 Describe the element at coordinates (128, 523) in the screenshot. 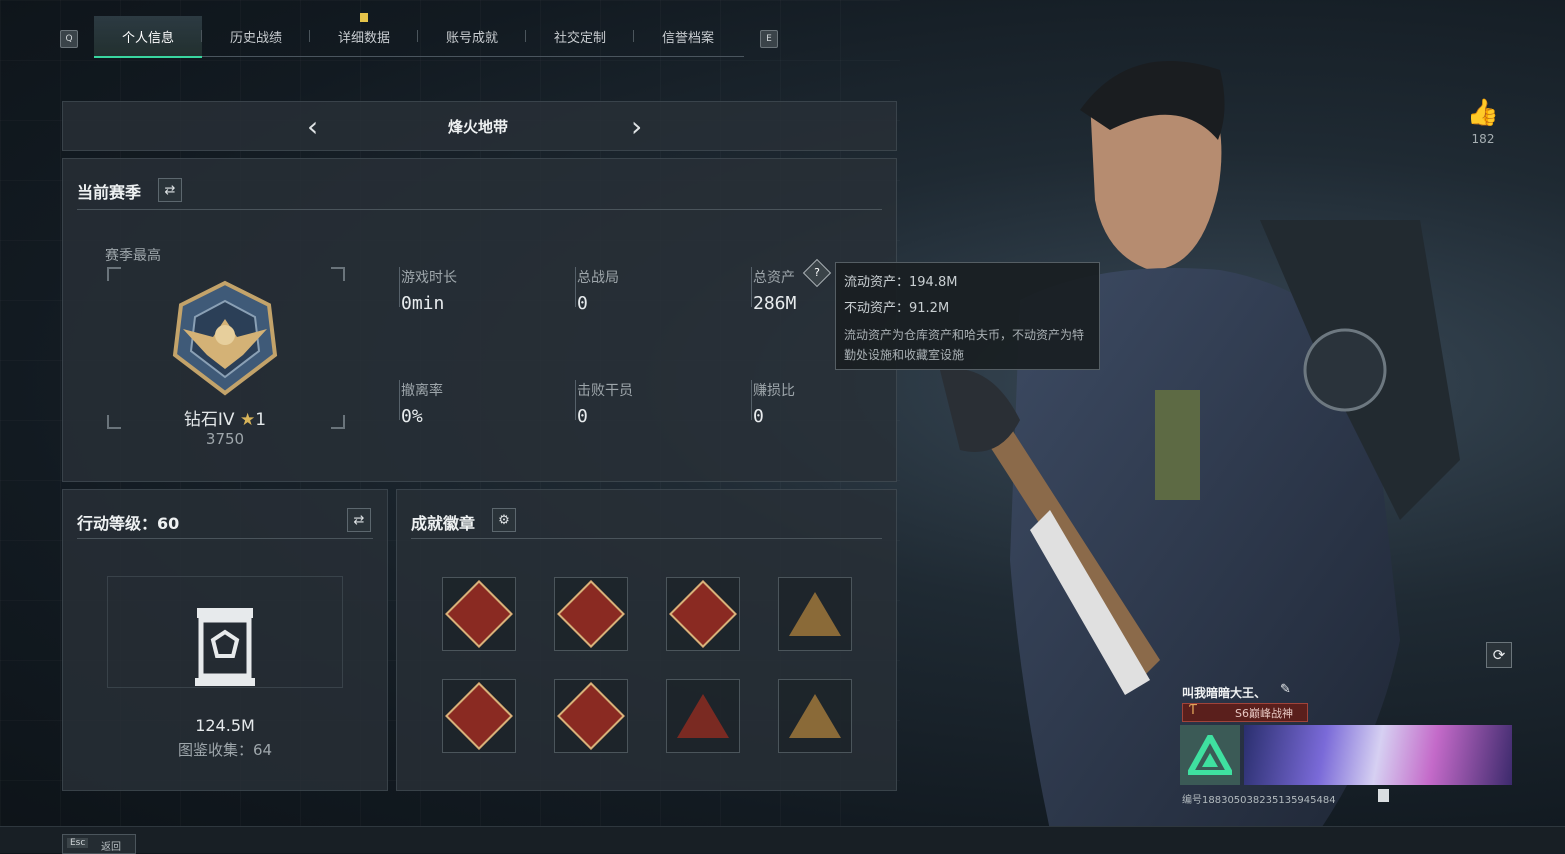

I see `action-level-title: 行动等级：60` at that location.